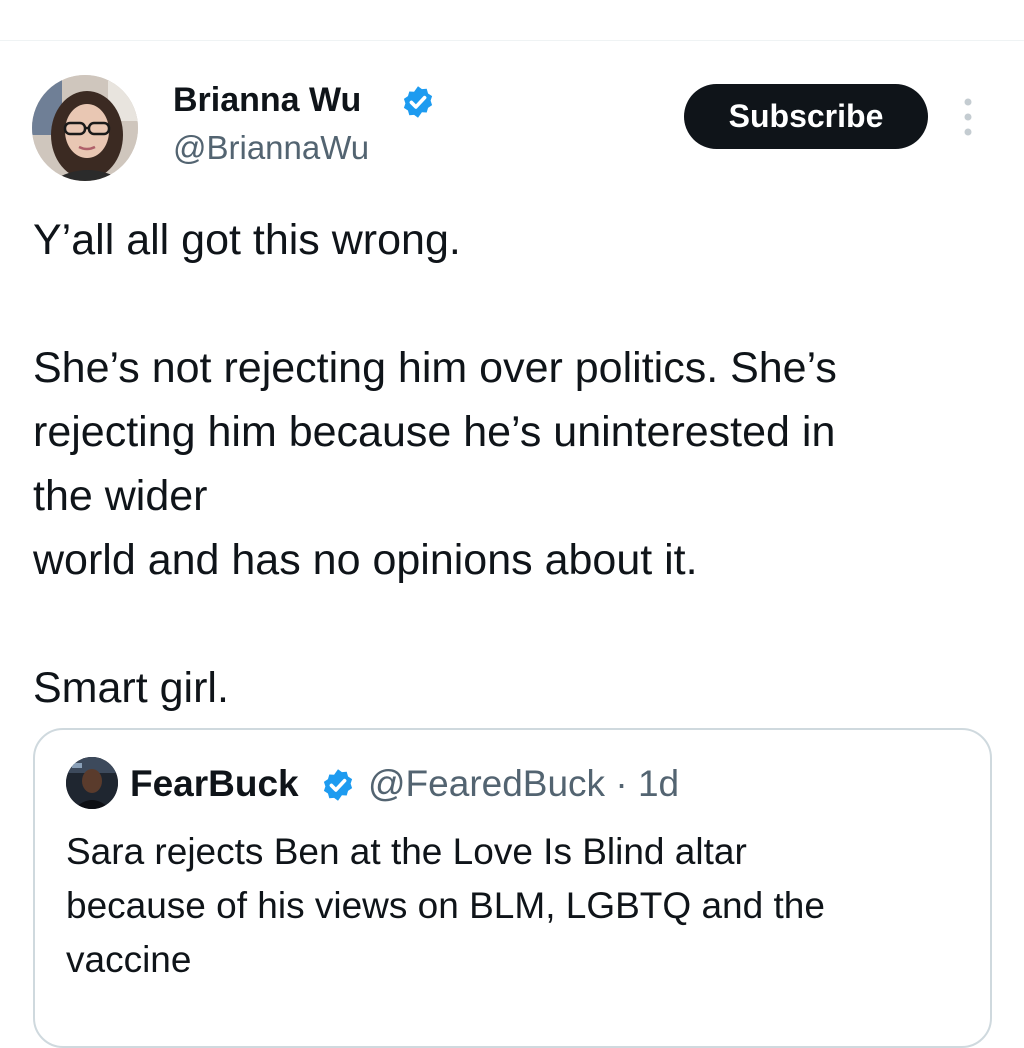 This screenshot has height=1048, width=1024. What do you see at coordinates (486, 783) in the screenshot?
I see `quoted-author-handle: @FearedBuck` at bounding box center [486, 783].